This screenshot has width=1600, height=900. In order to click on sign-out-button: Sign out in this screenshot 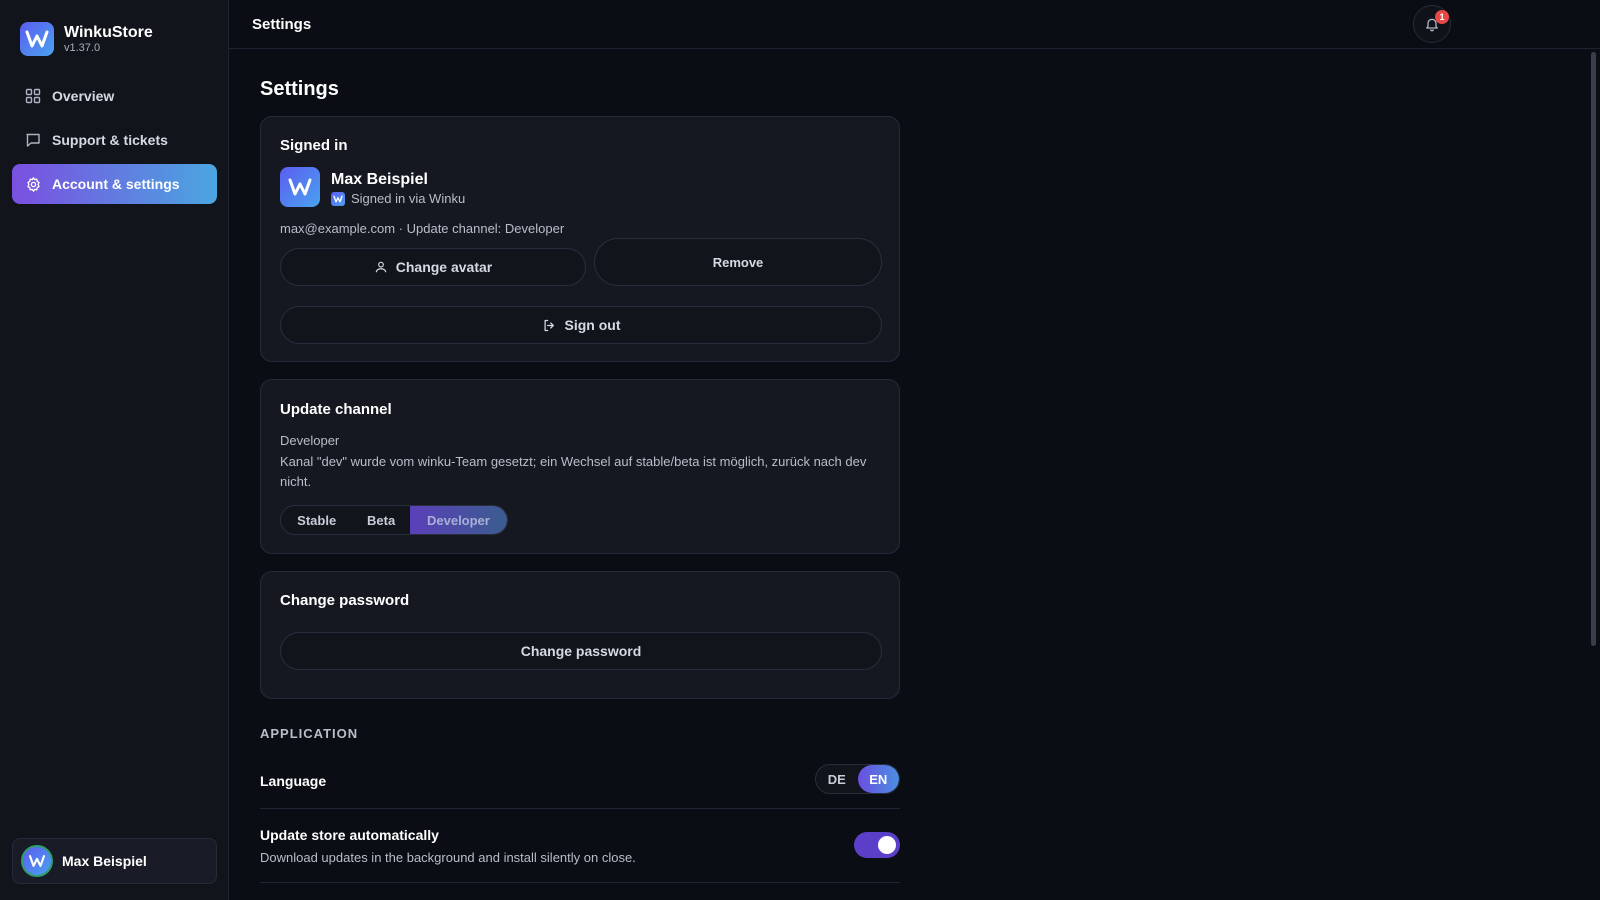, I will do `click(581, 325)`.